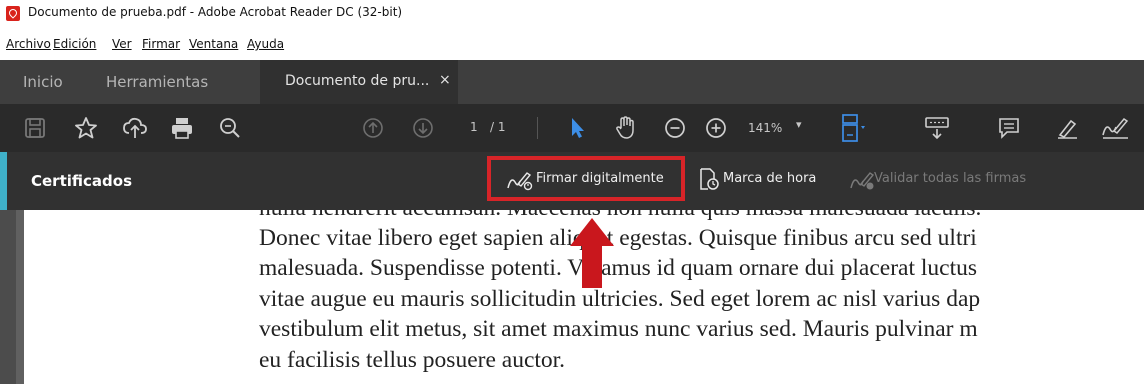 This screenshot has height=384, width=1144. Describe the element at coordinates (86, 128) in the screenshot. I see `bookmark-star-icon` at that location.